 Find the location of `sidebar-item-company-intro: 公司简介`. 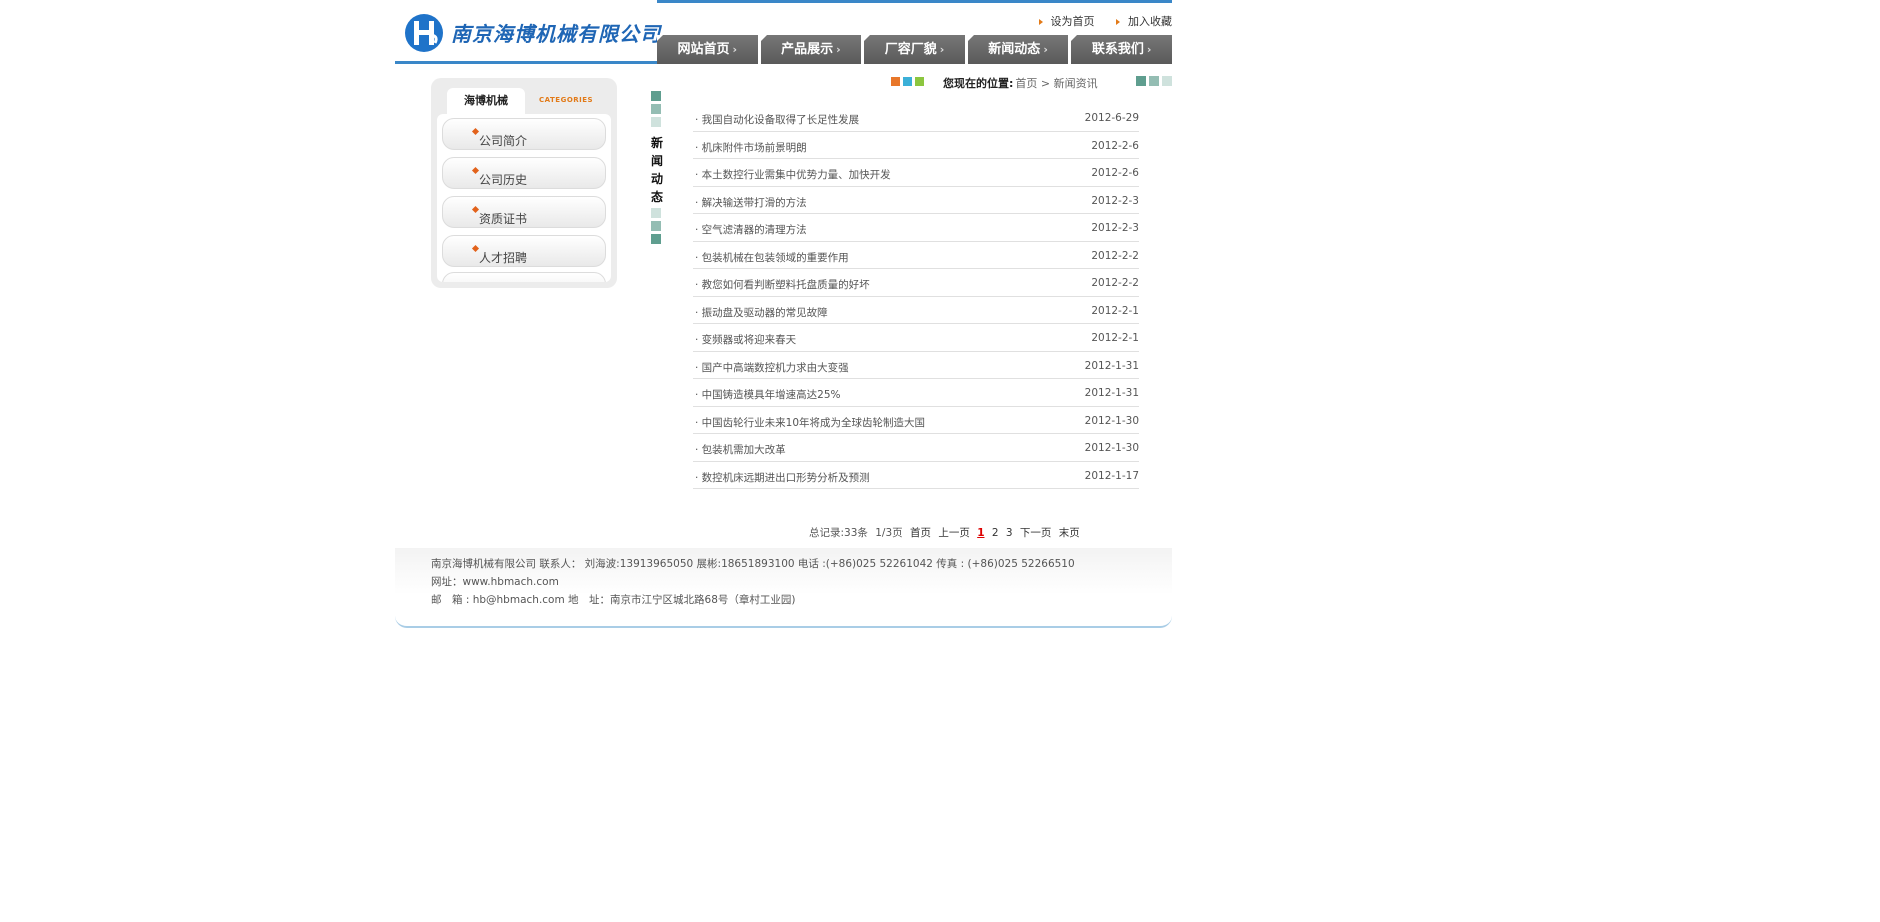

sidebar-item-company-intro: 公司简介 is located at coordinates (524, 134).